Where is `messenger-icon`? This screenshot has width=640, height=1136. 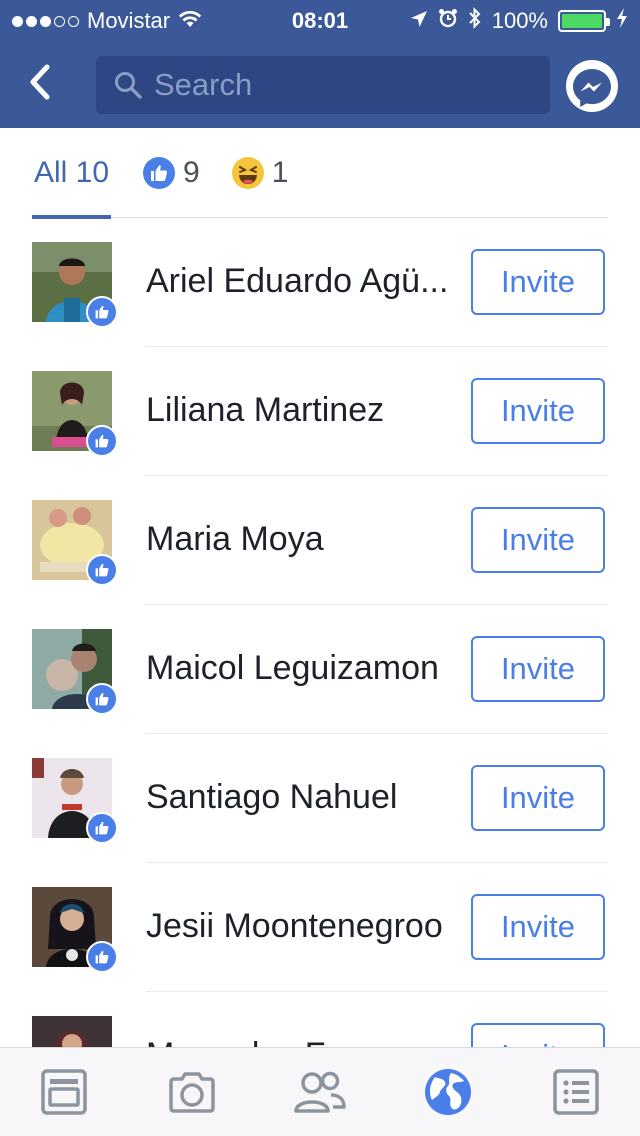
messenger-icon is located at coordinates (592, 88).